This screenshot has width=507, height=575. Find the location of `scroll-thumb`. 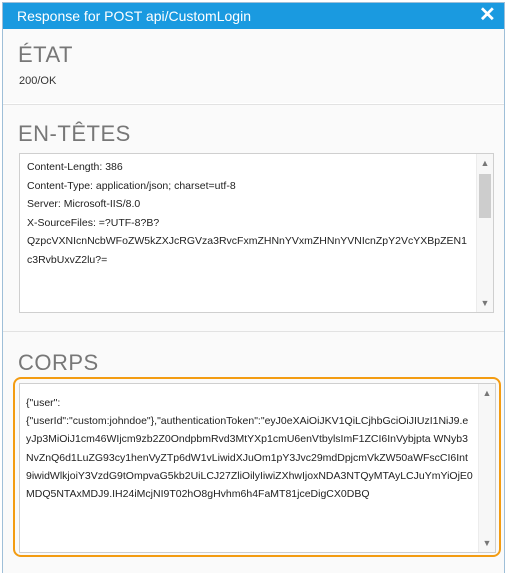

scroll-thumb is located at coordinates (485, 196).